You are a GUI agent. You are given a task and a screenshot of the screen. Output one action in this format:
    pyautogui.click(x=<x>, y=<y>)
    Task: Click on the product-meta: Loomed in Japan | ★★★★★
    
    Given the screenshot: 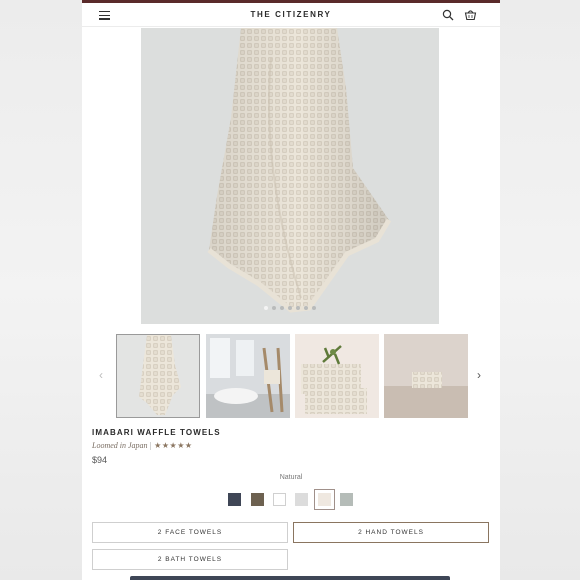 What is the action you would take?
    pyautogui.click(x=142, y=445)
    